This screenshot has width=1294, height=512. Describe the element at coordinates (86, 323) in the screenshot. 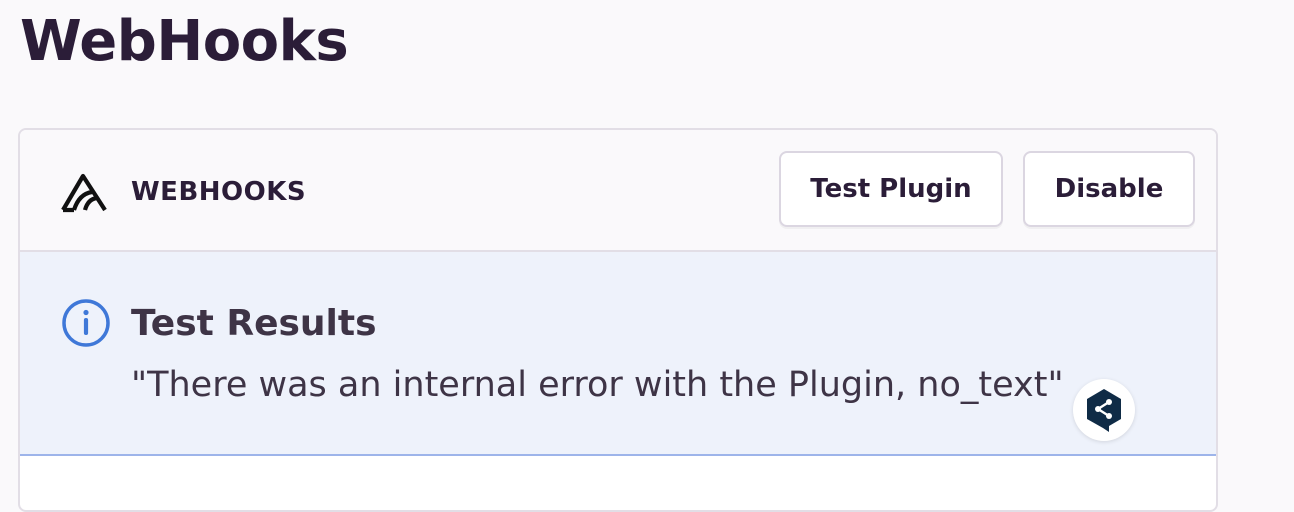

I see `info-icon` at that location.